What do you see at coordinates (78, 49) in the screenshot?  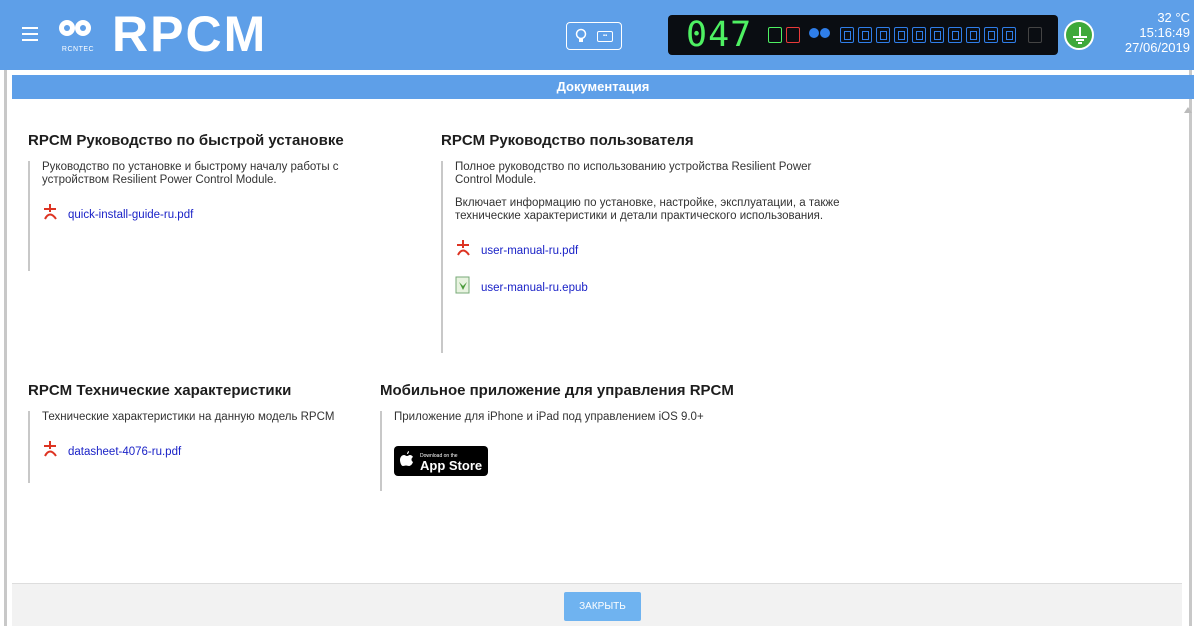 I see `logo-subtext: RCNTEC` at bounding box center [78, 49].